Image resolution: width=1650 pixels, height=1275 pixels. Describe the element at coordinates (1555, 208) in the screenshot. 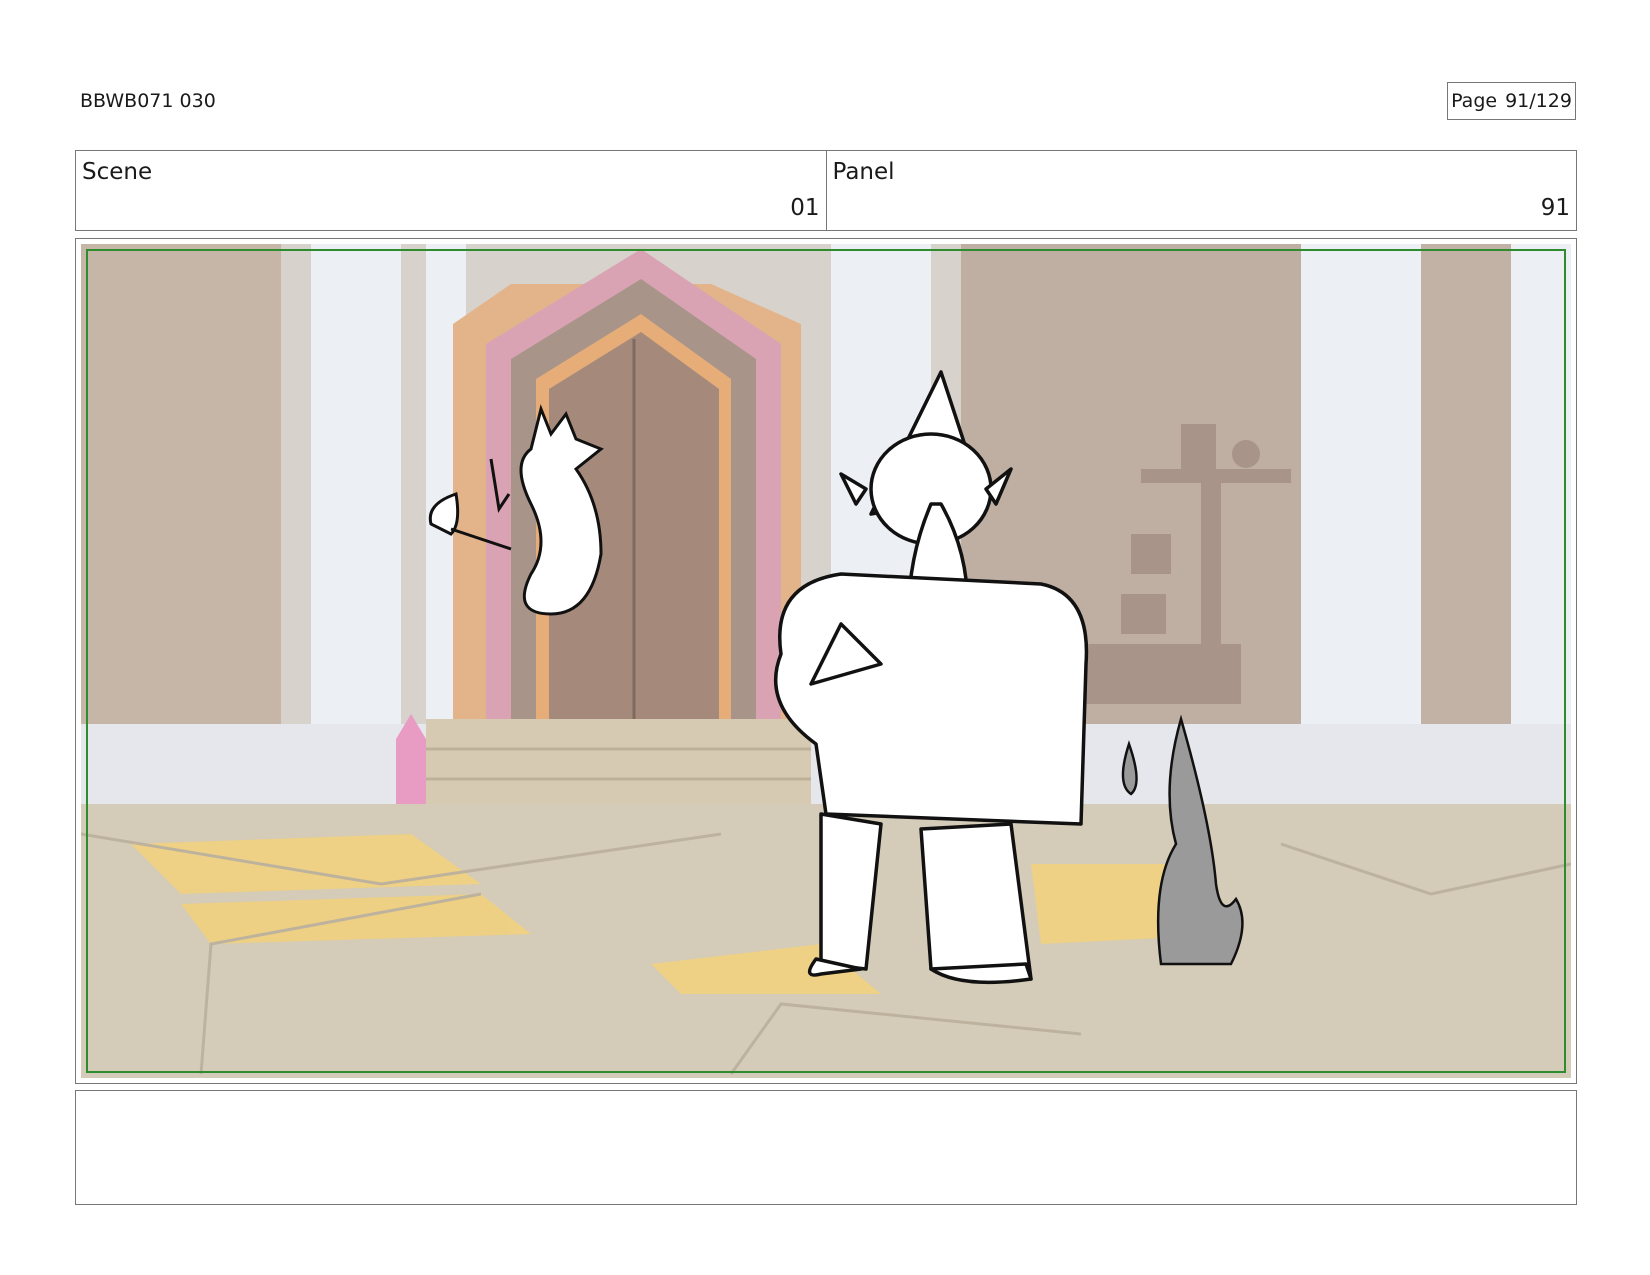

I see `panel-number: 91` at that location.